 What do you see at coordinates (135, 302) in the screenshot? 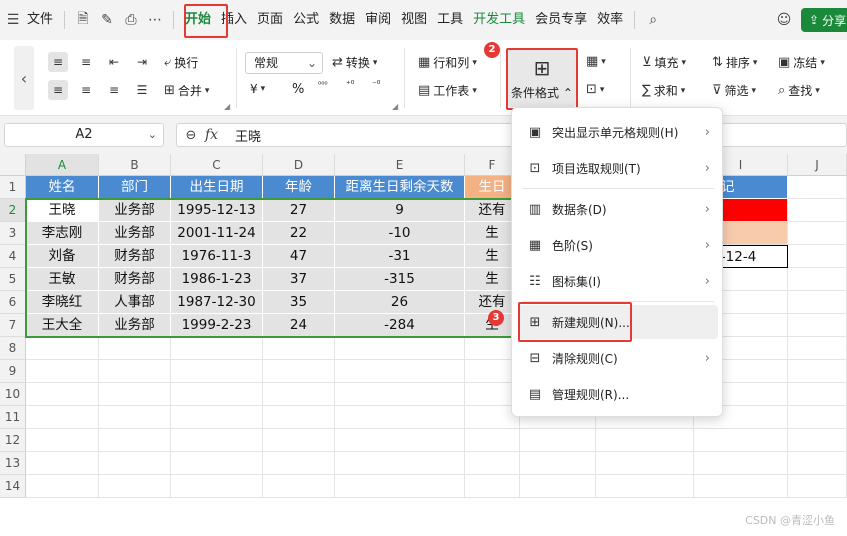
I see `cell-b6: 人事部` at bounding box center [135, 302].